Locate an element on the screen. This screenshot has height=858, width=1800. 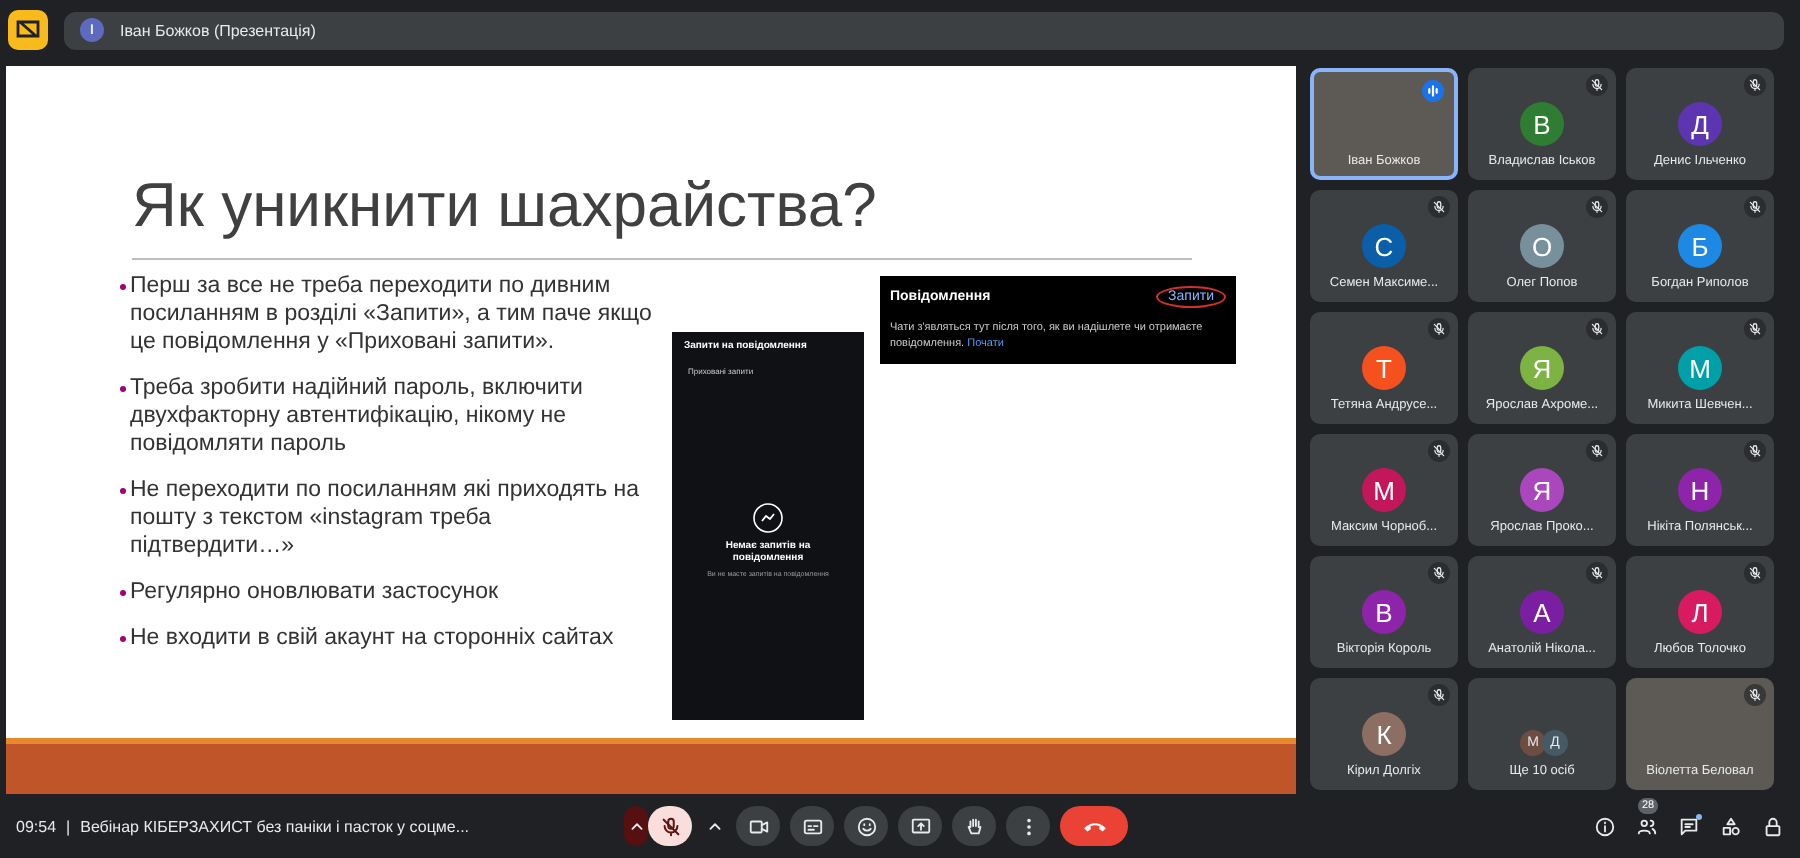
bullet-text: Не переходити по посиланням які приходять на пошту з текстом «instagram треба підтвердити…» is located at coordinates (386, 518).